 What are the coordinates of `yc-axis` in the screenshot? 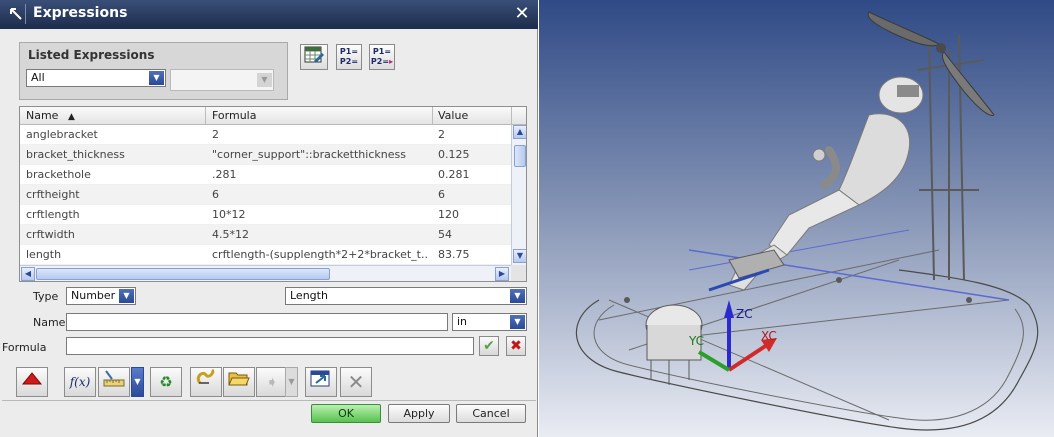 It's located at (714, 361).